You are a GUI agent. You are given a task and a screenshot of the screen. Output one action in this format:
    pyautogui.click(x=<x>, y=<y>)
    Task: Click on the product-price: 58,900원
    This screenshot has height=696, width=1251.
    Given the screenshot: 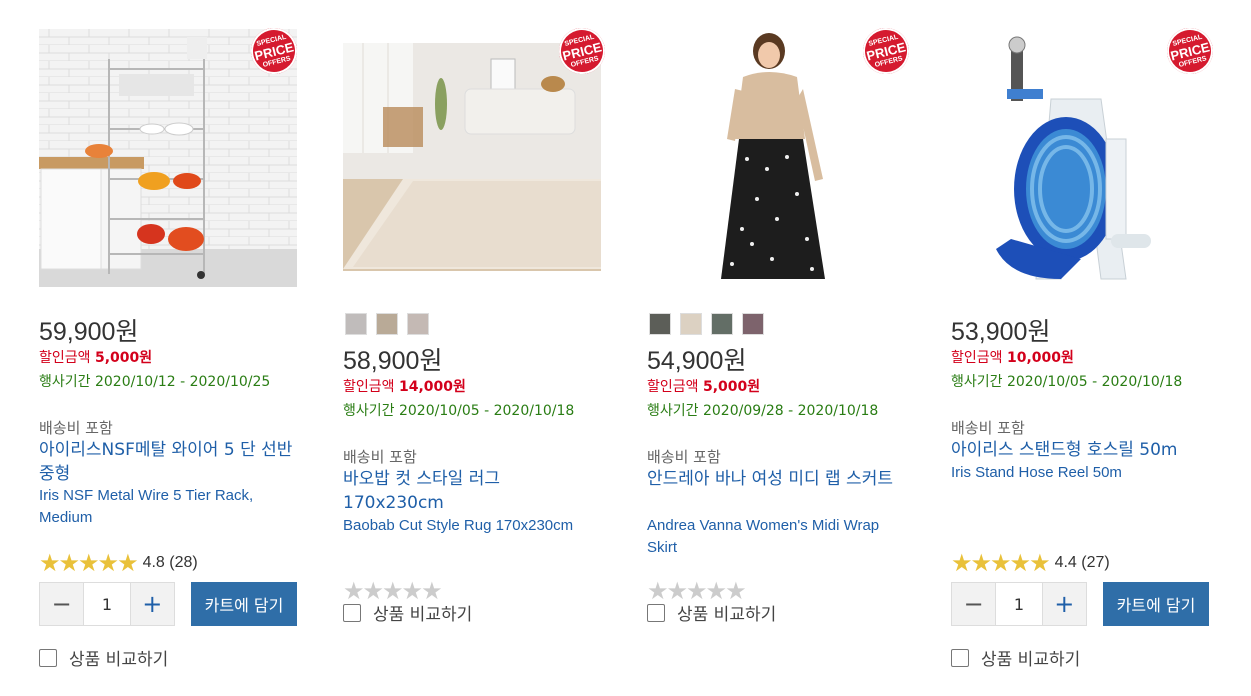 What is the action you would take?
    pyautogui.click(x=393, y=361)
    